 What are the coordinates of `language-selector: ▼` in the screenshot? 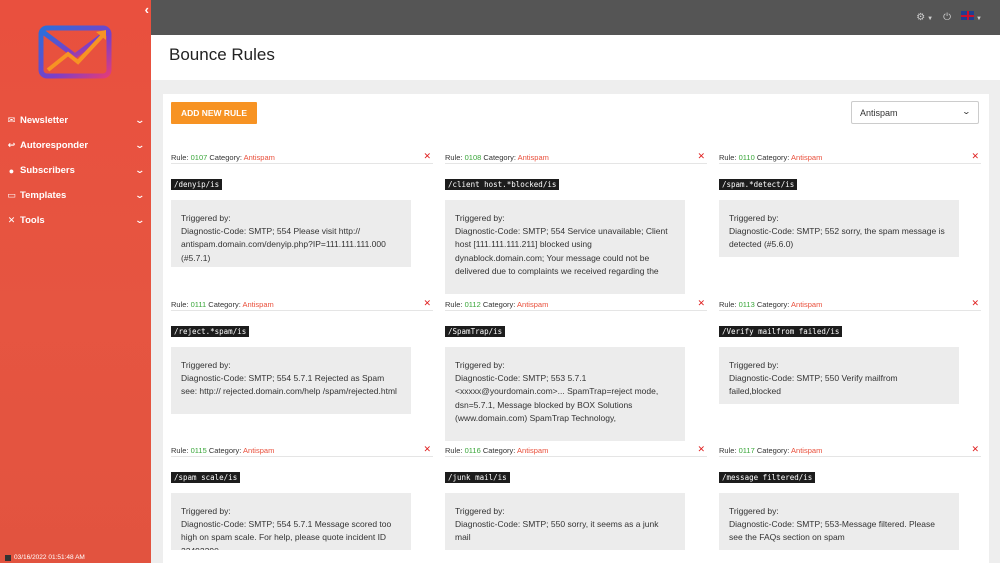 It's located at (971, 17).